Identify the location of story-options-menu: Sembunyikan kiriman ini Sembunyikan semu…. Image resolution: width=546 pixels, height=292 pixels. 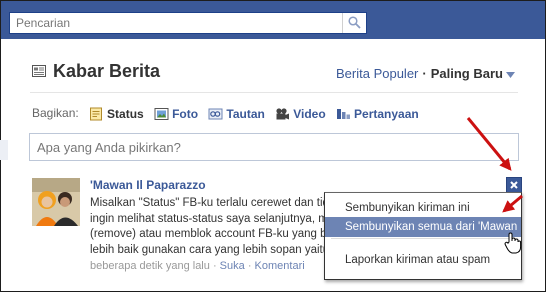
(423, 236).